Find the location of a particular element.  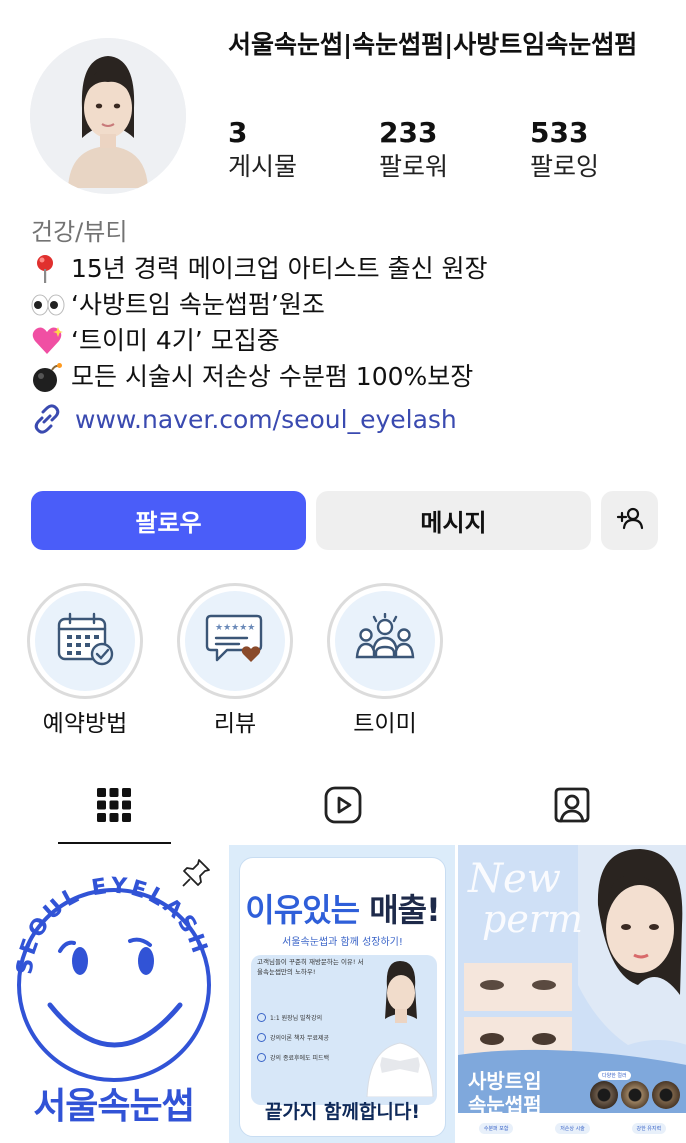

stat-followers-label: 팔로워 is located at coordinates (414, 166).